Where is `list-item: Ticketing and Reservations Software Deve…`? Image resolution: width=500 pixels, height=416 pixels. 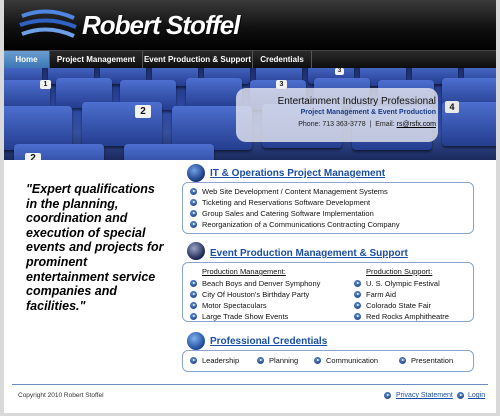 list-item: Ticketing and Reservations Software Deve… is located at coordinates (280, 202).